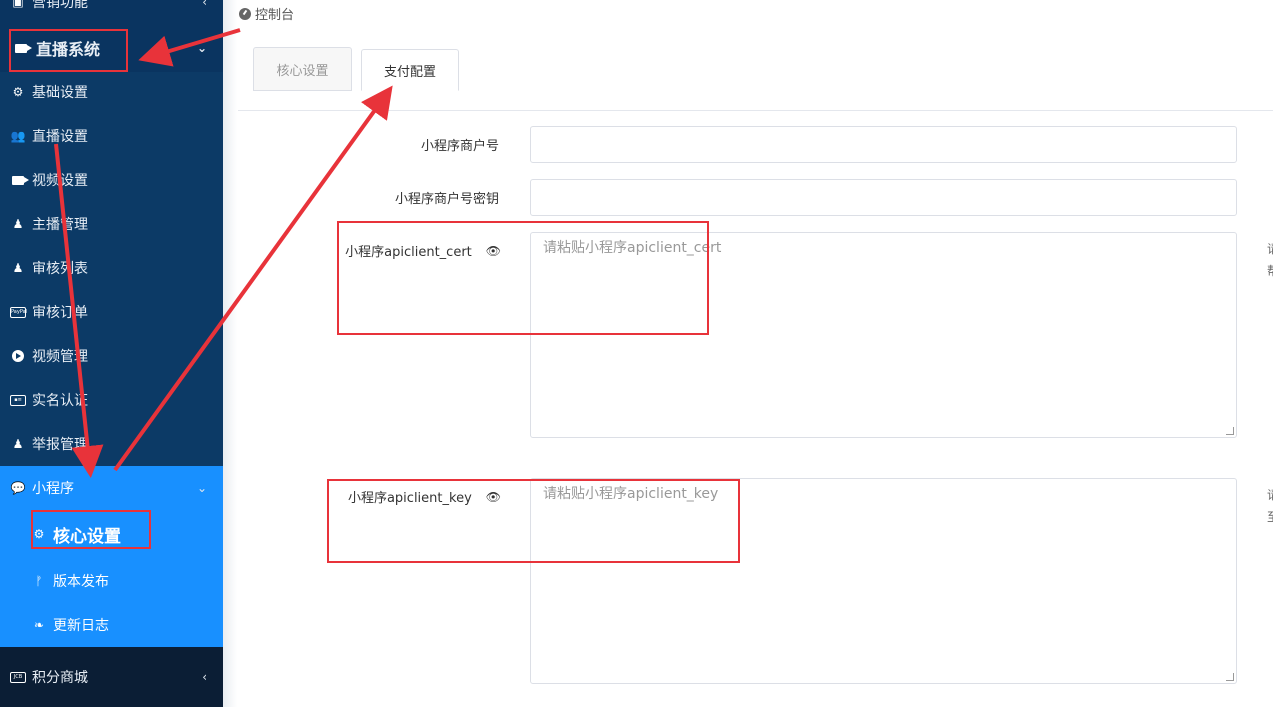 This screenshot has height=707, width=1273. Describe the element at coordinates (60, 5) in the screenshot. I see `sidebar-item-label: 营销功能` at that location.